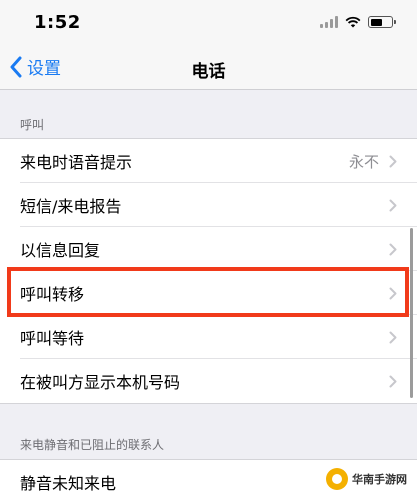  I want to click on wifi-icon, so click(353, 22).